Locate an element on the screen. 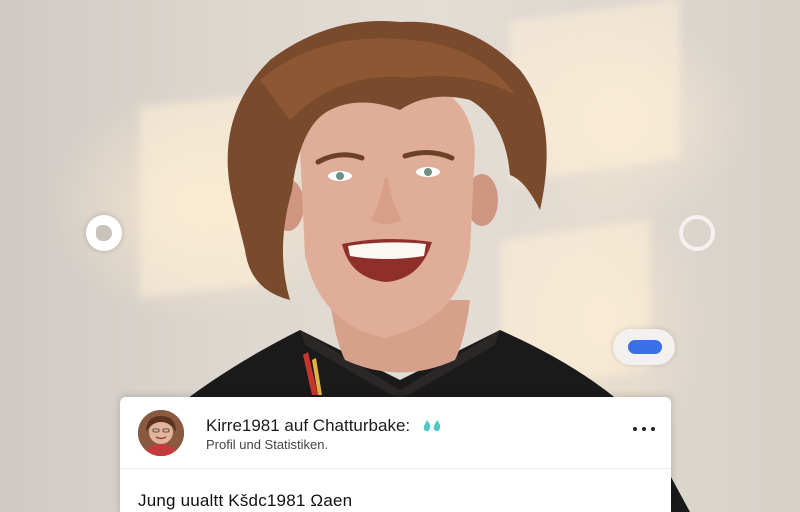 The height and width of the screenshot is (512, 800). ring-control-button is located at coordinates (697, 233).